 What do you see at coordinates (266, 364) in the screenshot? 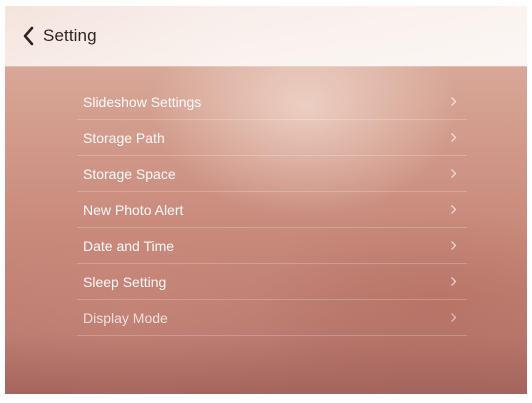
I see `background-shade` at bounding box center [266, 364].